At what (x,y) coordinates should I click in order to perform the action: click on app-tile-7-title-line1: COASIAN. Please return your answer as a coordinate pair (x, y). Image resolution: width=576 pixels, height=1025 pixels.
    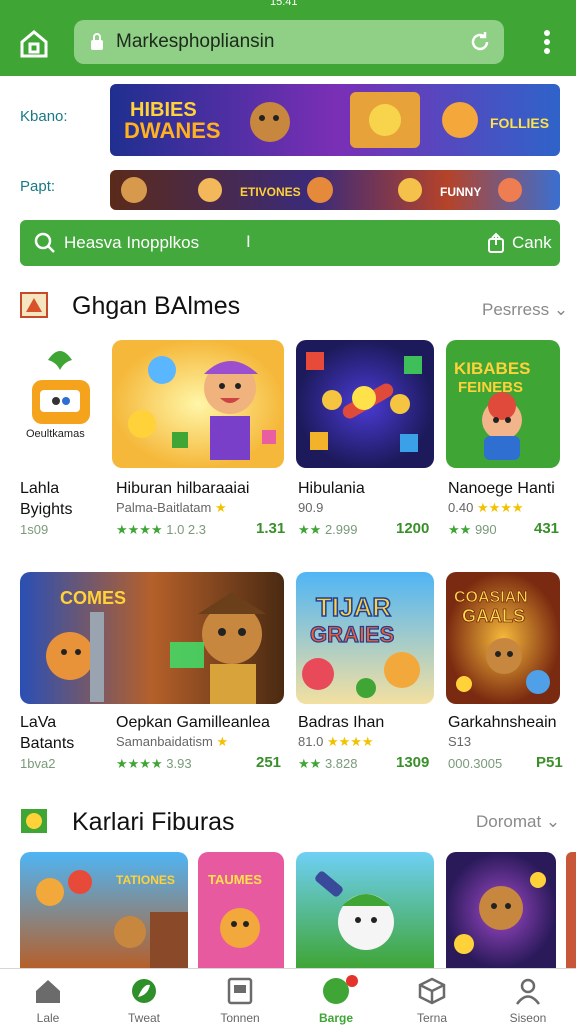
    Looking at the image, I should click on (491, 597).